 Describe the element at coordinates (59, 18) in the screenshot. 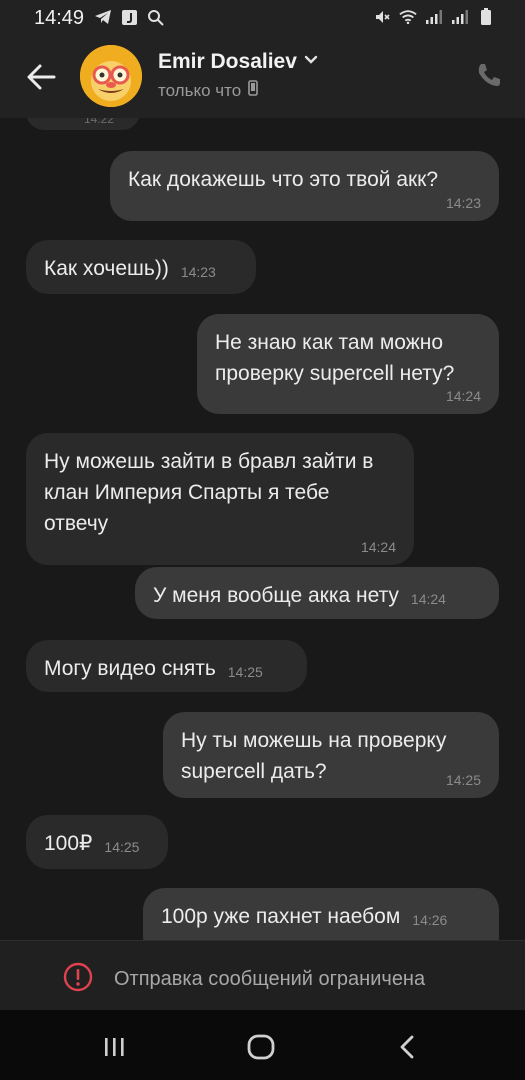

I see `status-time: 14:49` at that location.